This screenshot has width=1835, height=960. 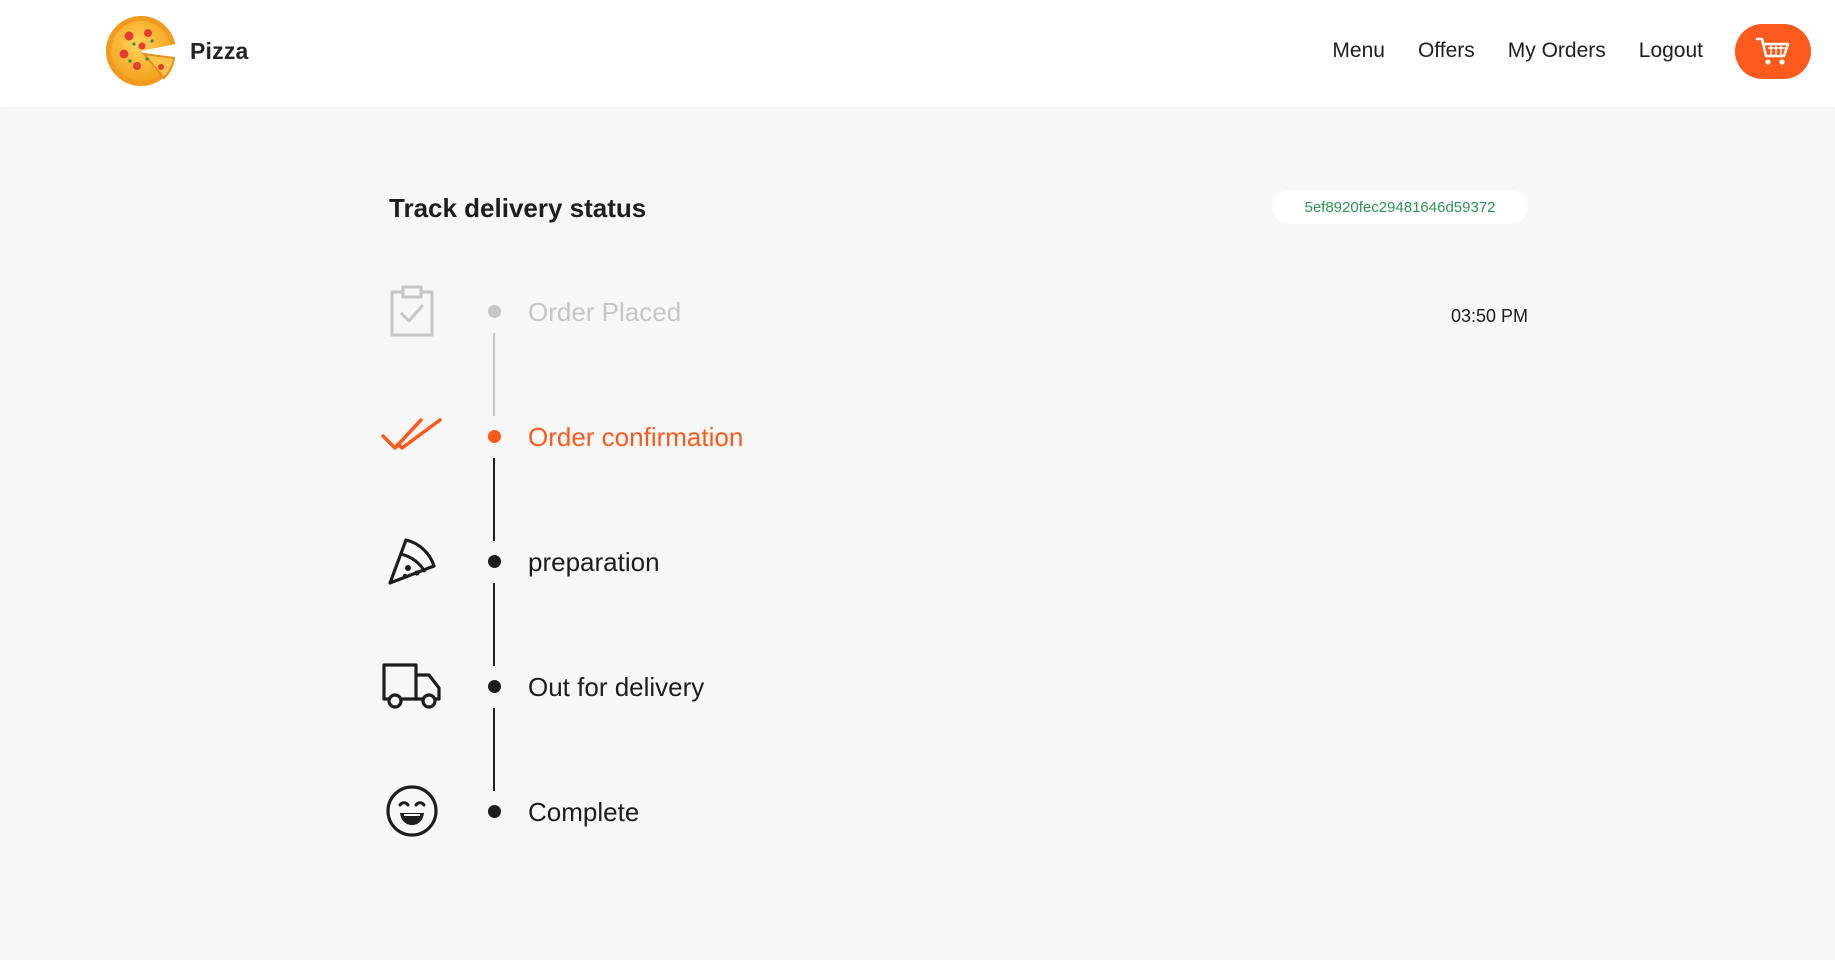 I want to click on order-placed-time: 03:50 PM, so click(x=1489, y=316).